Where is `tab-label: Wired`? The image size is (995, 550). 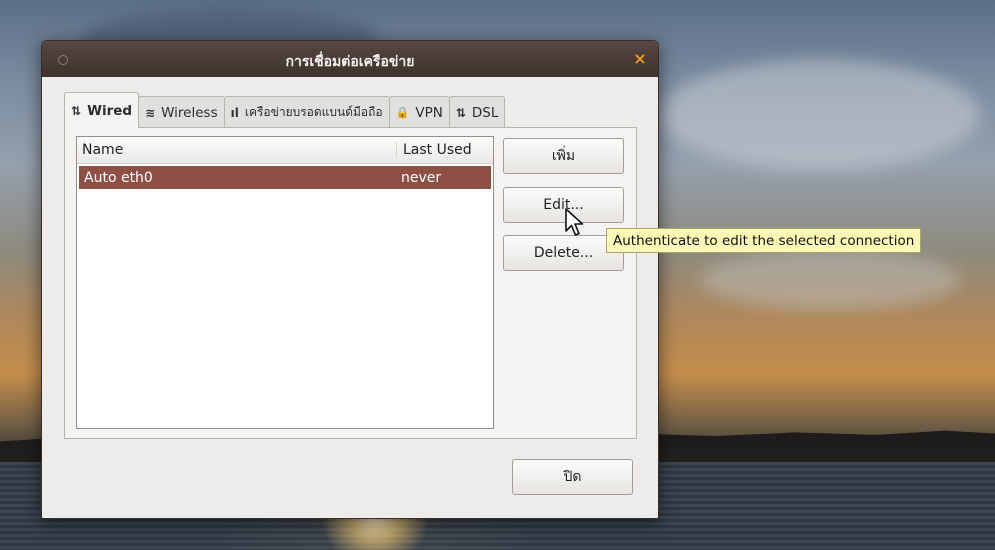 tab-label: Wired is located at coordinates (110, 110).